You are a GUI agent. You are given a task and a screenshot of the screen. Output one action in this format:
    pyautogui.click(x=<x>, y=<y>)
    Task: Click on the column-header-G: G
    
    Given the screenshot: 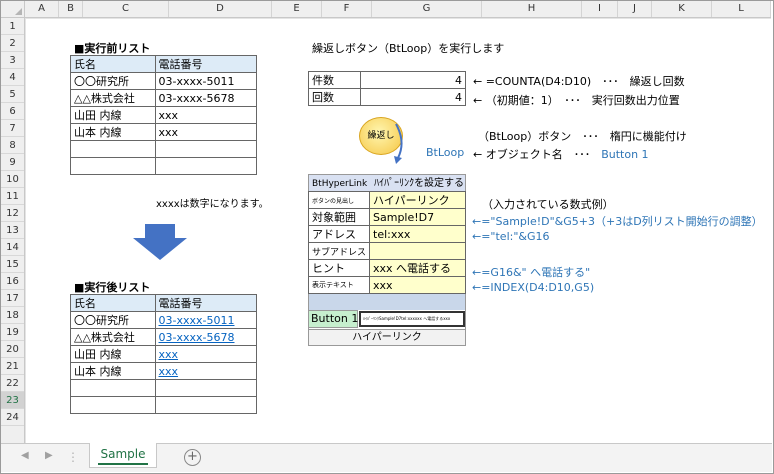 What is the action you would take?
    pyautogui.click(x=427, y=9)
    